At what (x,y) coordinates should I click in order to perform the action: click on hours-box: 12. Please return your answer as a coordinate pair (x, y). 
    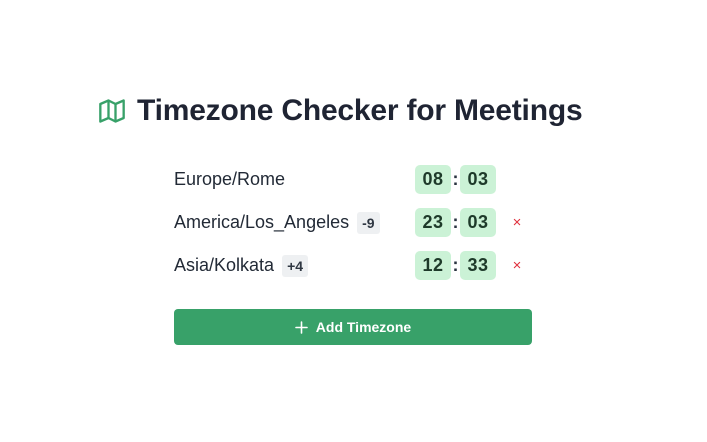
    Looking at the image, I should click on (433, 265).